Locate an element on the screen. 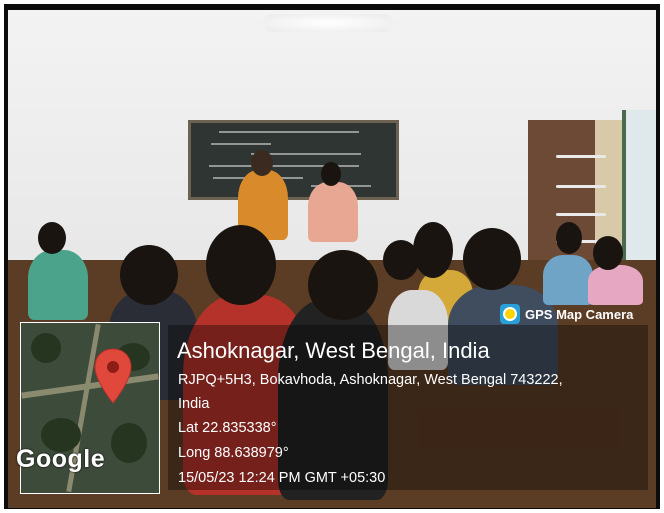 This screenshot has height=513, width=664. blackboard is located at coordinates (293, 160).